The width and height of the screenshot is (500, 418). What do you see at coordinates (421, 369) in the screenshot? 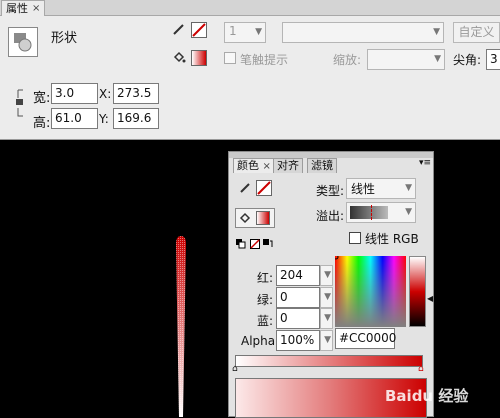
I see `gradient-stop-red: ⌂` at bounding box center [421, 369].